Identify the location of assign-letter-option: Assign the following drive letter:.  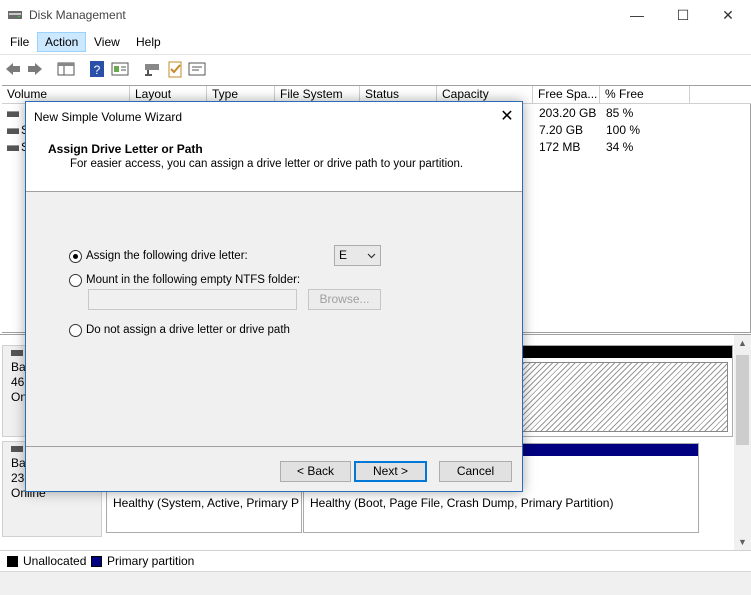
(158, 256).